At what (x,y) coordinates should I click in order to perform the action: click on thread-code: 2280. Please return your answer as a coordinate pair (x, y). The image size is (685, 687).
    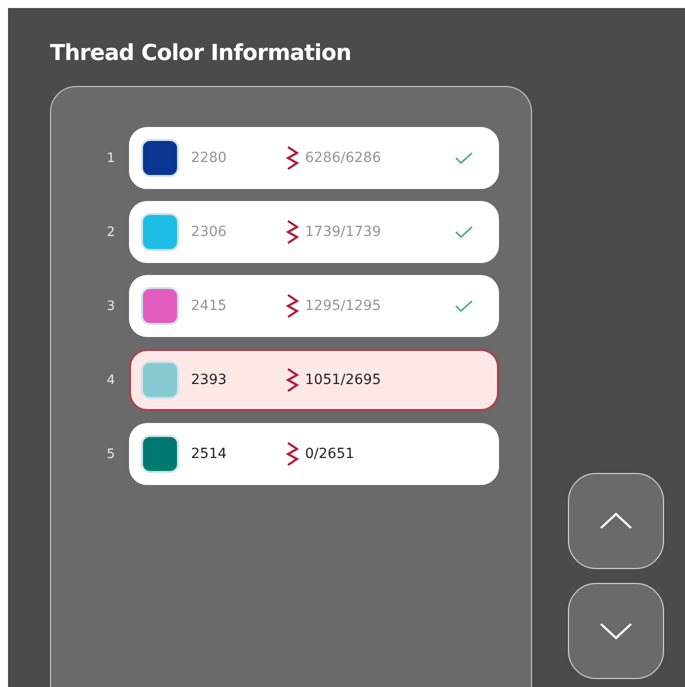
    Looking at the image, I should click on (209, 158).